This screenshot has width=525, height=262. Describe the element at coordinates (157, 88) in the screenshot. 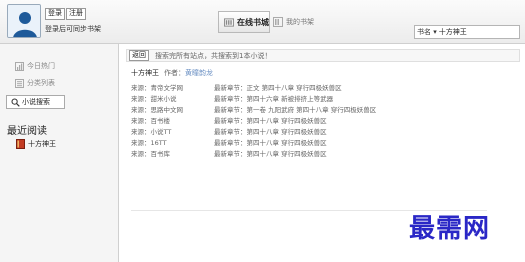

I see `source-name: 来源：青帝文学网` at that location.